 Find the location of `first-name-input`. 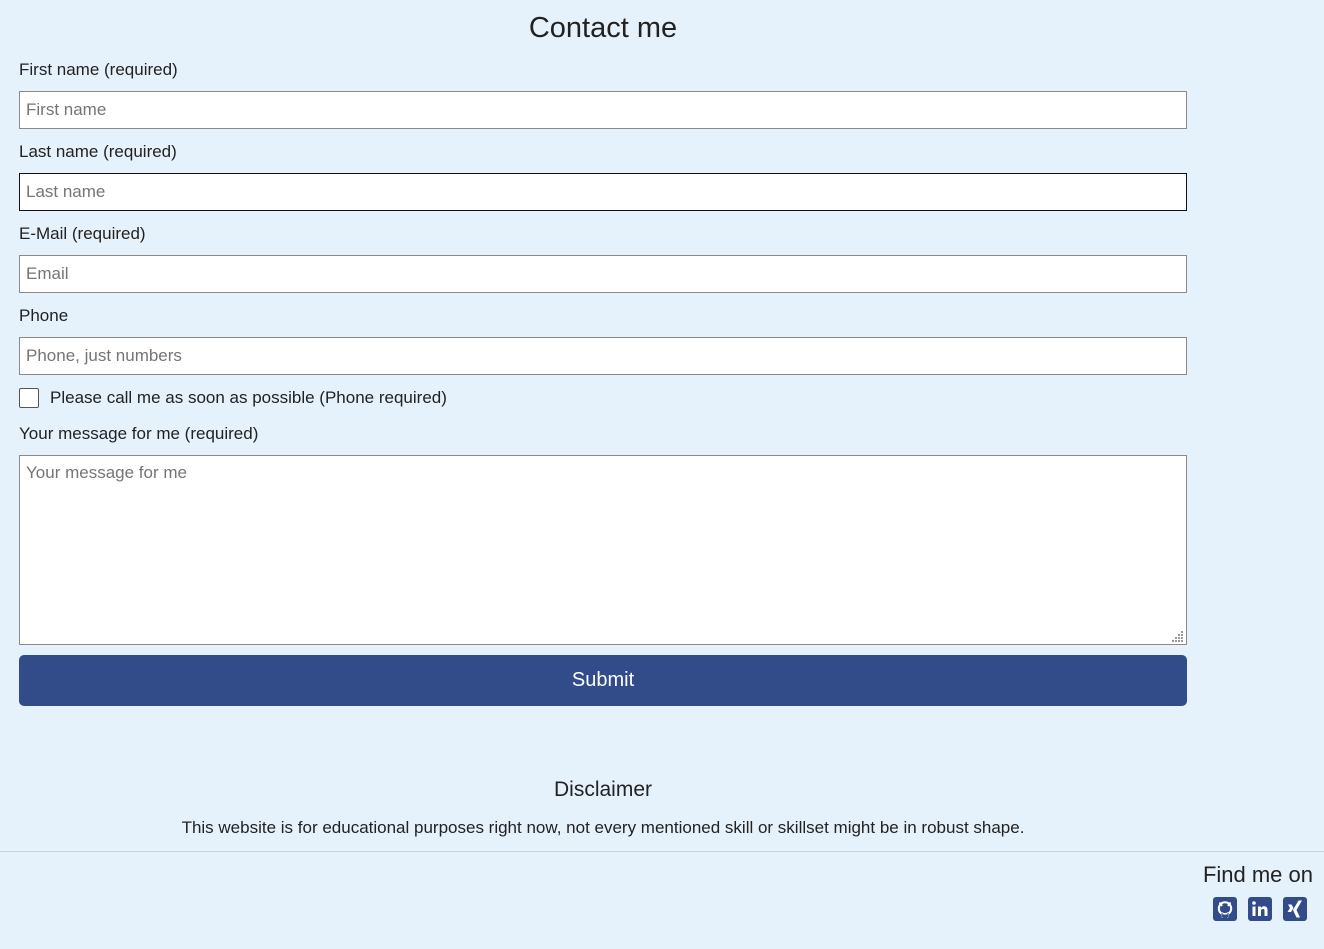

first-name-input is located at coordinates (603, 110).